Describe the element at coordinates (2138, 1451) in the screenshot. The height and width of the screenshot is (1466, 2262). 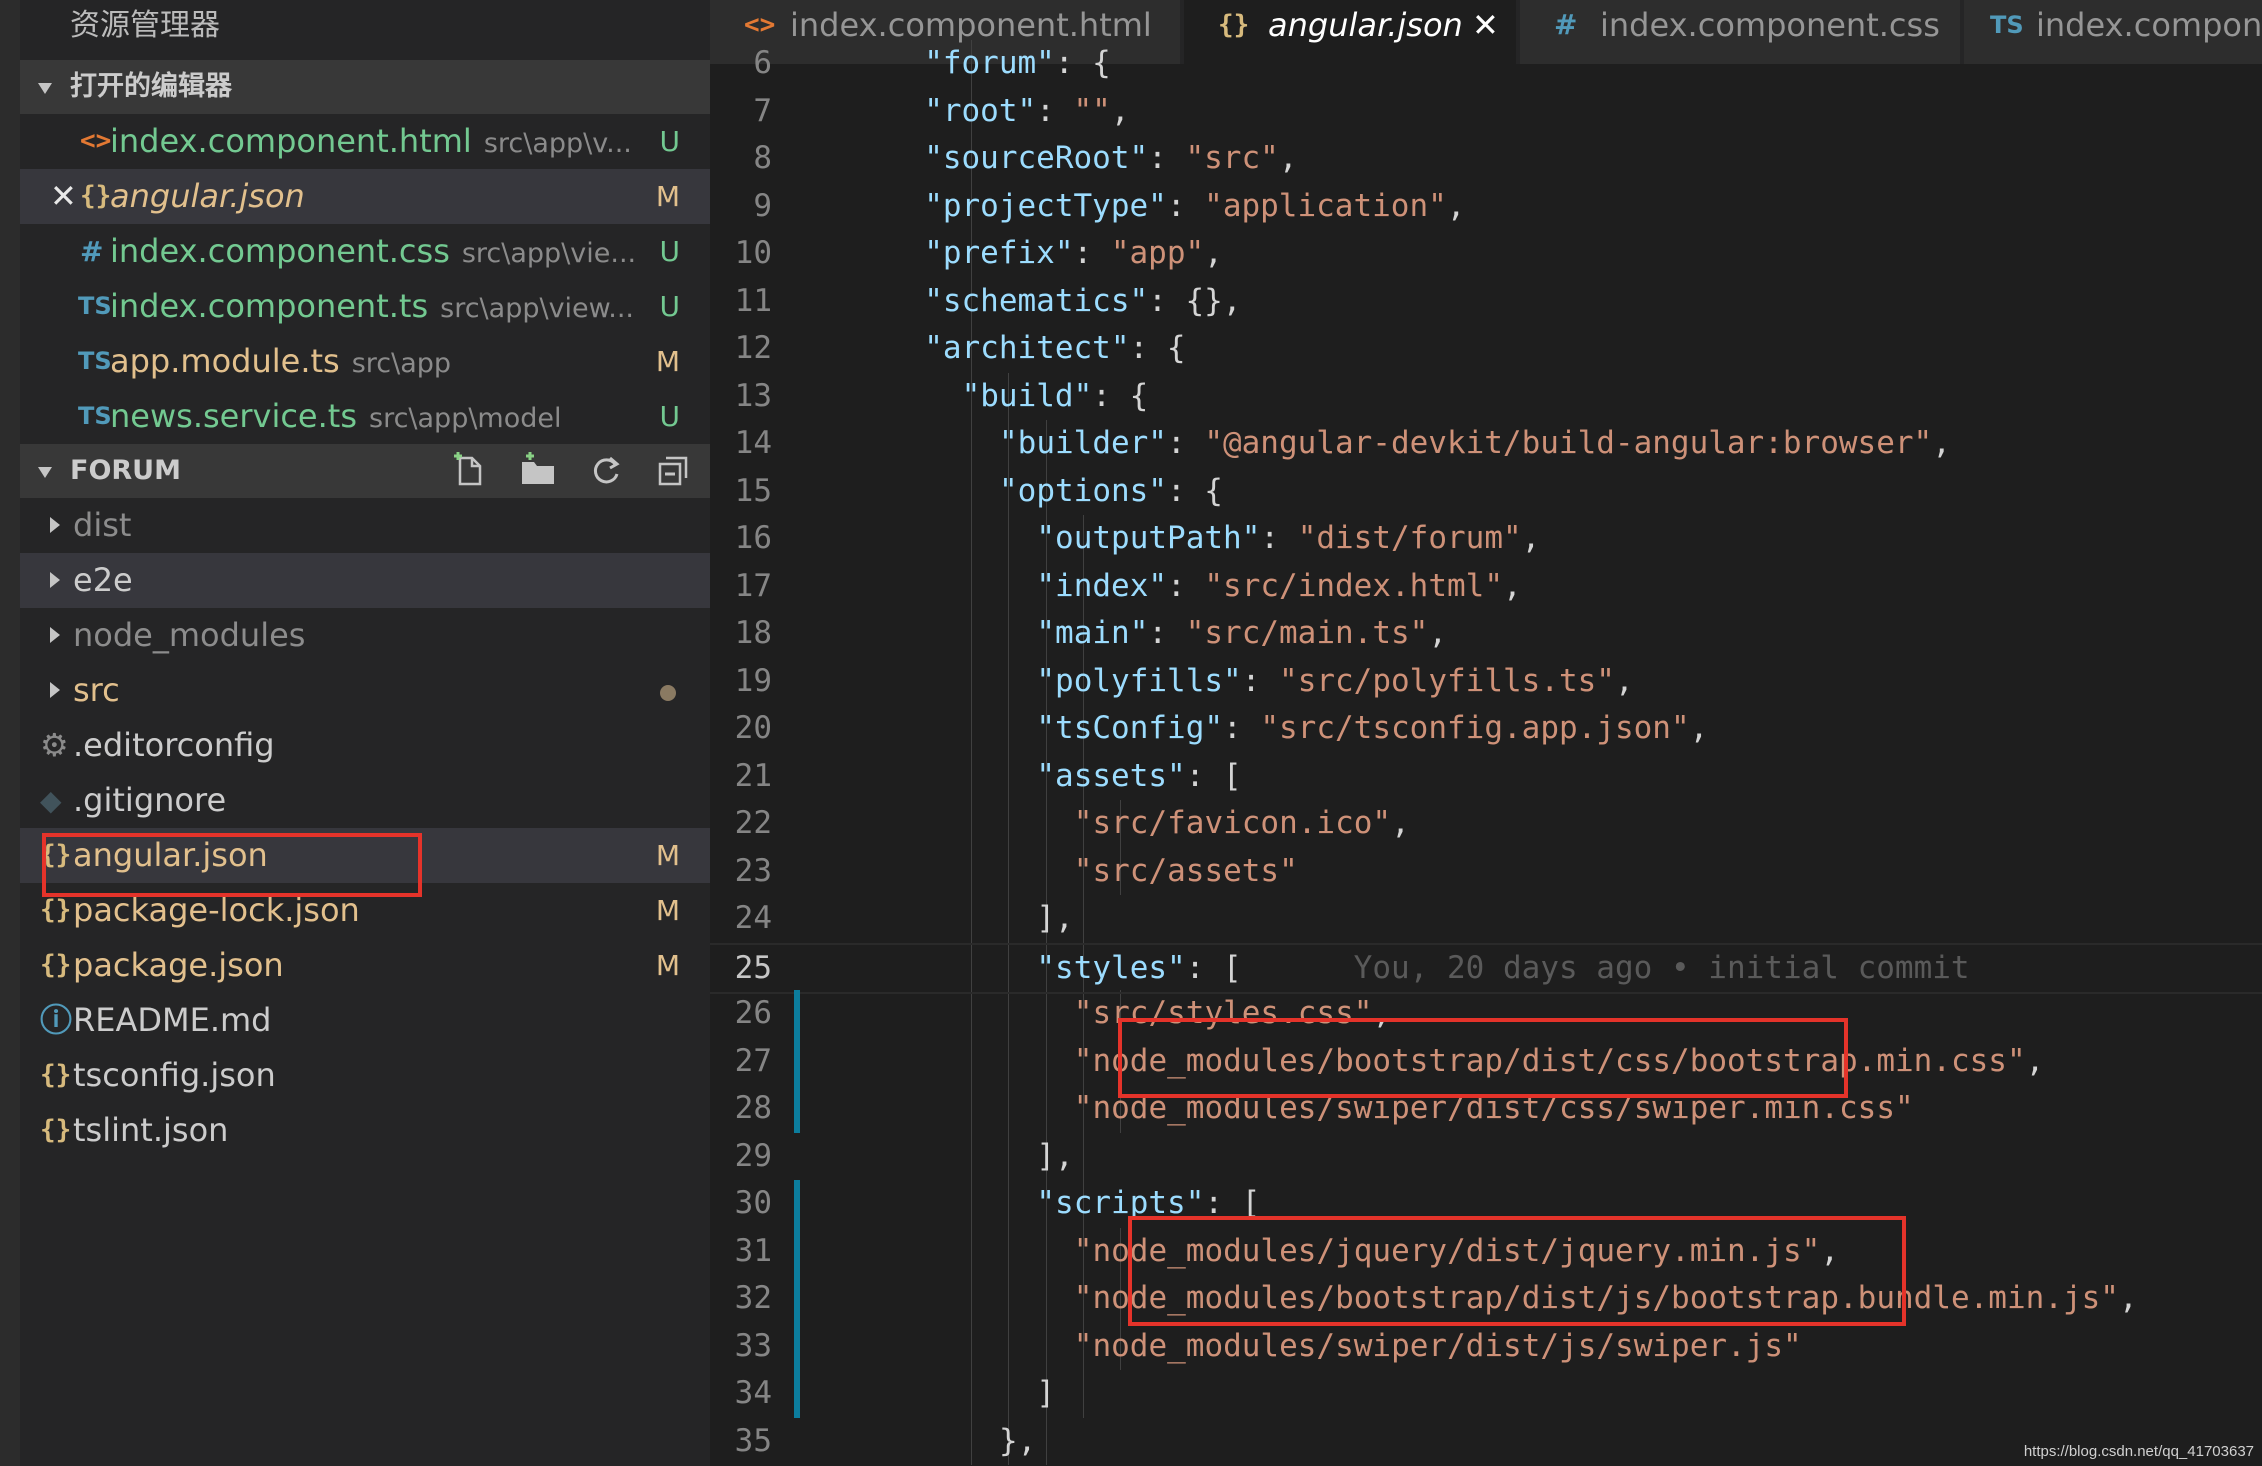
I see `watermark: https://blog.csdn.net/qq_41703637` at that location.